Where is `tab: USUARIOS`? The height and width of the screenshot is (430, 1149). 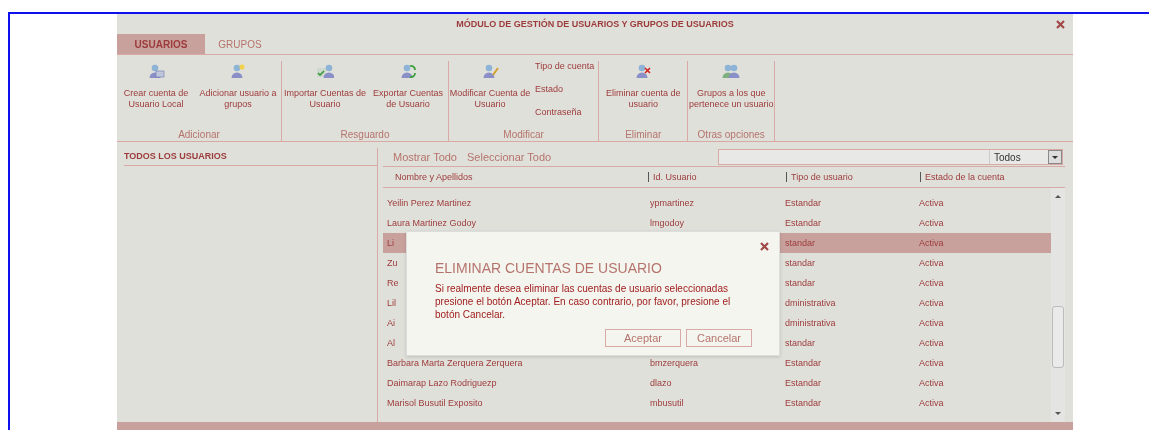
tab: USUARIOS is located at coordinates (161, 44).